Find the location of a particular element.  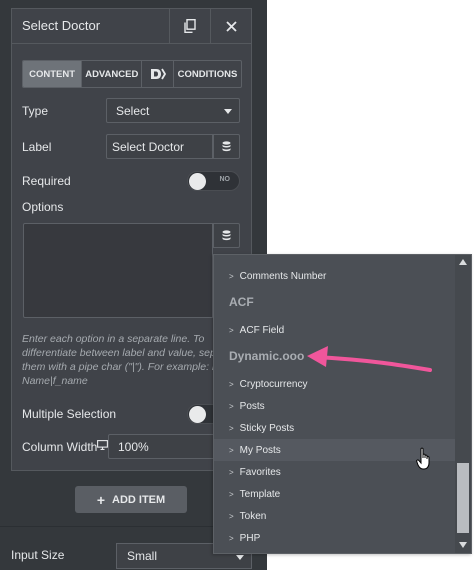

dropdown-item-cryptocurrency: > Cryptocurrency is located at coordinates (334, 384).